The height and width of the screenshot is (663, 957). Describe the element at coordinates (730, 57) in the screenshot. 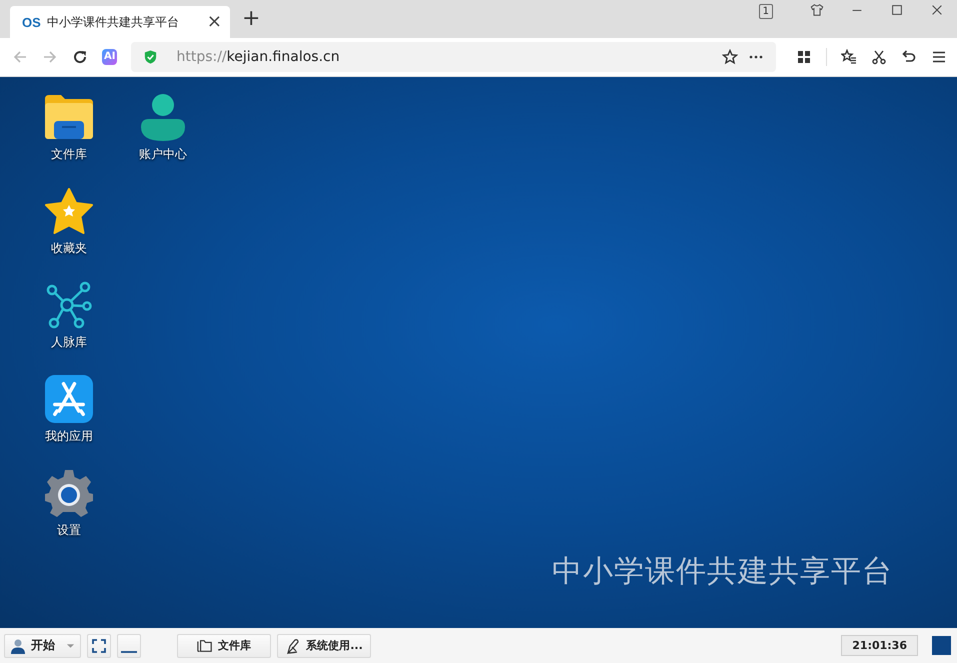

I see `star-icon` at that location.